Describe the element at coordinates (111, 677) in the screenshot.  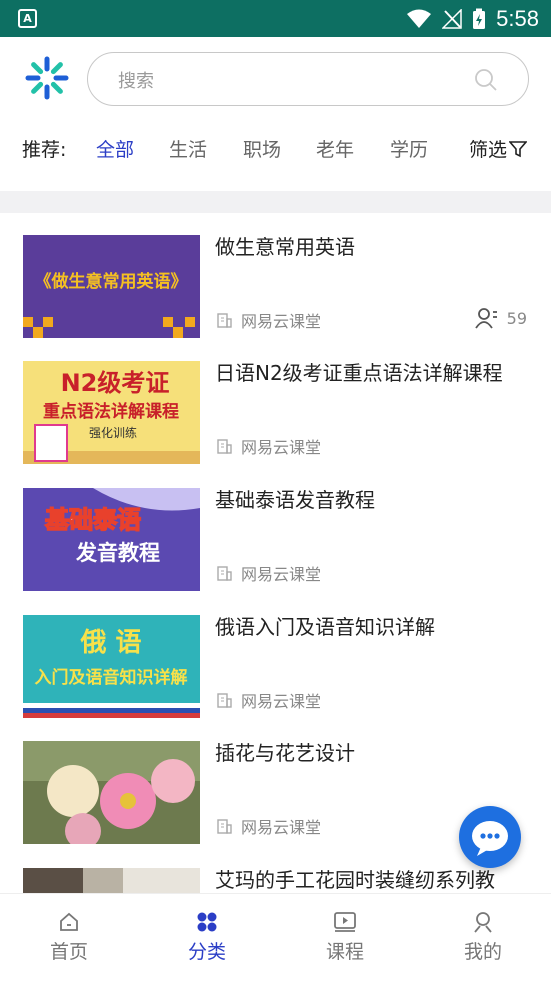
I see `thumb-text: 入门及语音知识详解` at that location.